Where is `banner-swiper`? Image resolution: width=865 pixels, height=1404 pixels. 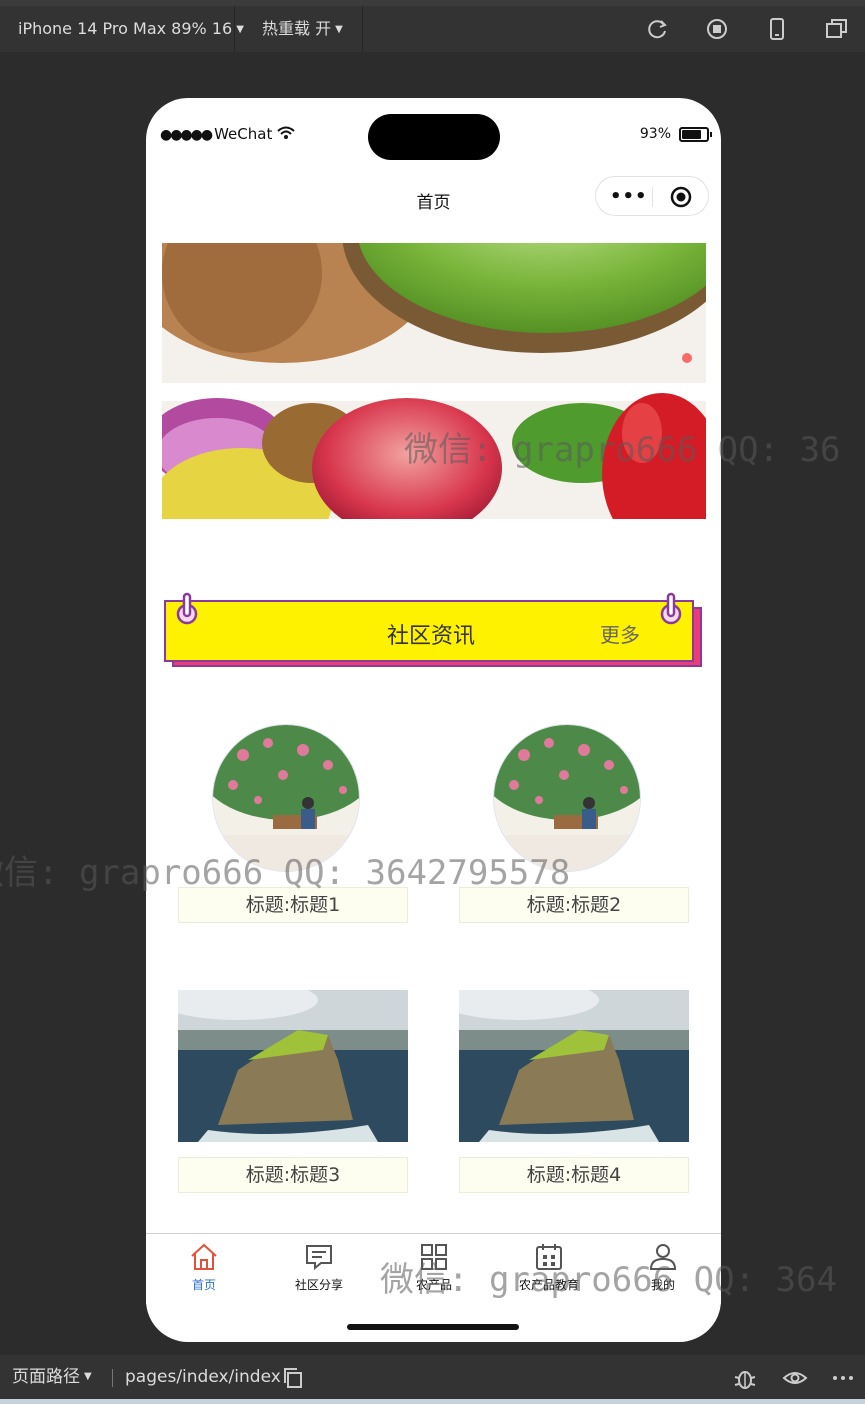
banner-swiper is located at coordinates (434, 381).